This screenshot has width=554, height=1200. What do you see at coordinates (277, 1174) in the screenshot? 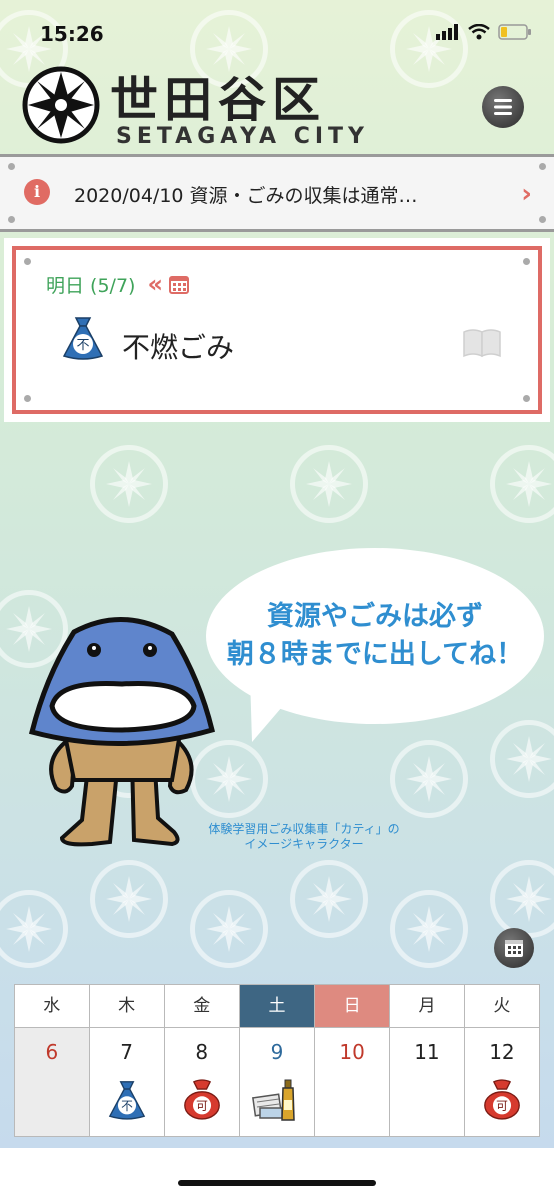
I see `bottom-safe-area` at bounding box center [277, 1174].